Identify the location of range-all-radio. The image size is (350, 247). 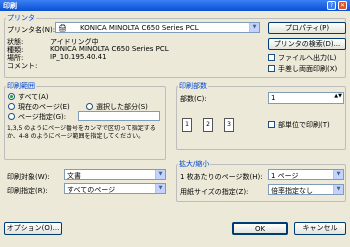
(11, 96).